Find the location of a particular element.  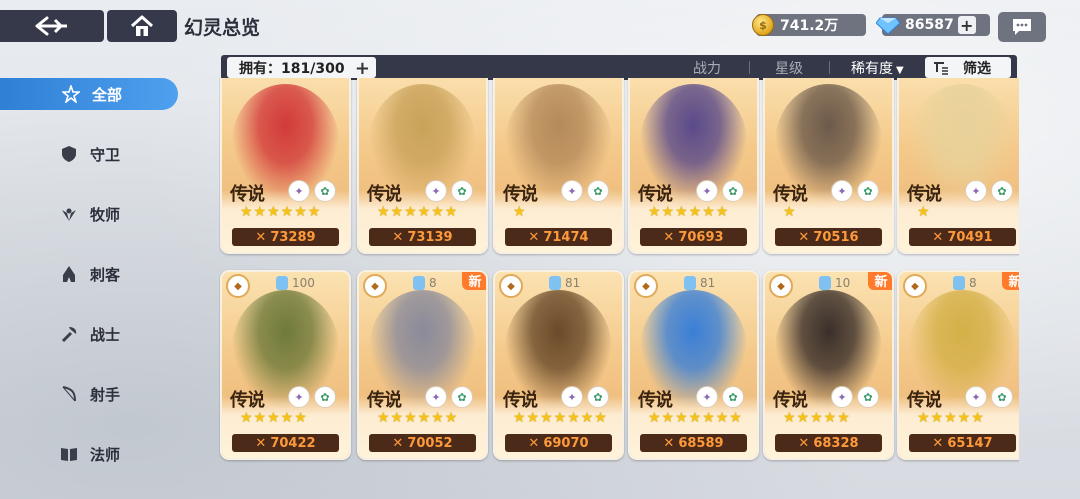

power-value-box: ✕ 69070 is located at coordinates (558, 443).